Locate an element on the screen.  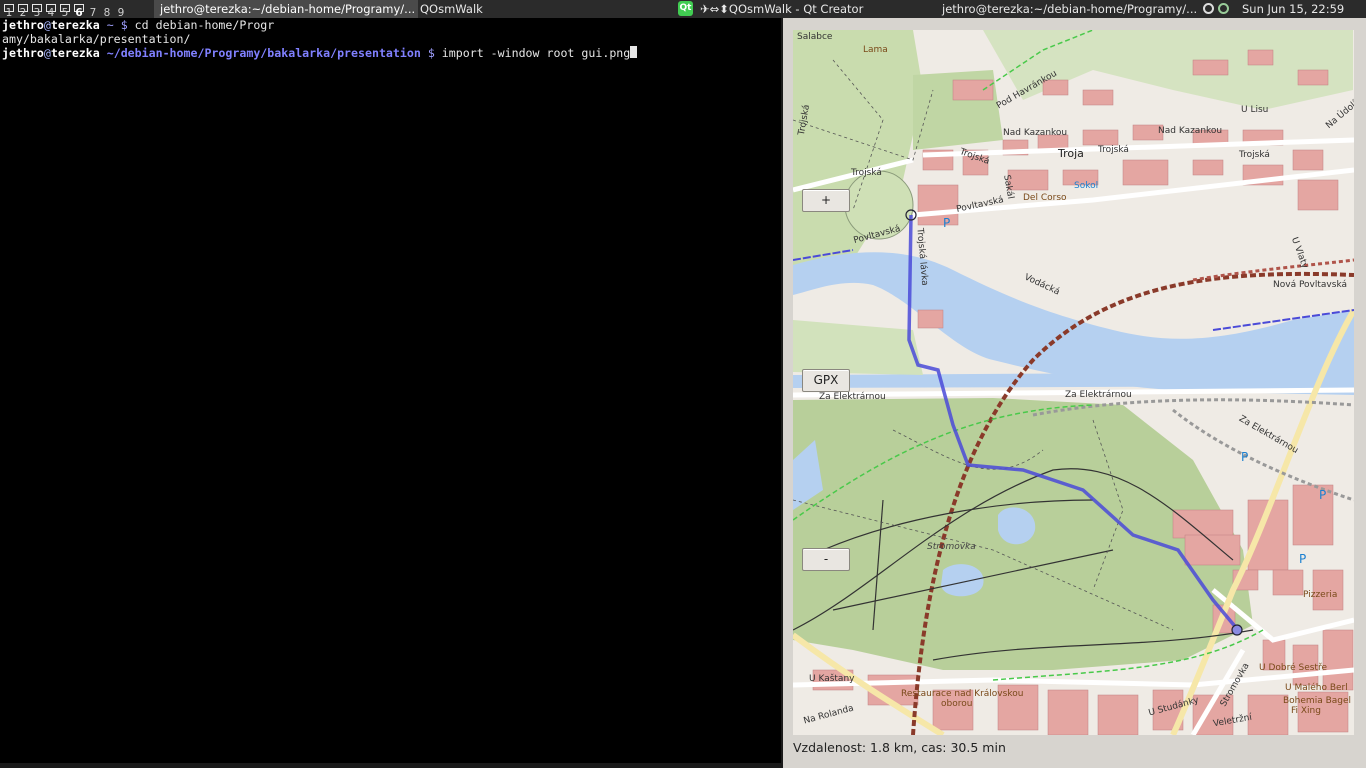
workspace-switcher: 123456789 is located at coordinates (65, 9).